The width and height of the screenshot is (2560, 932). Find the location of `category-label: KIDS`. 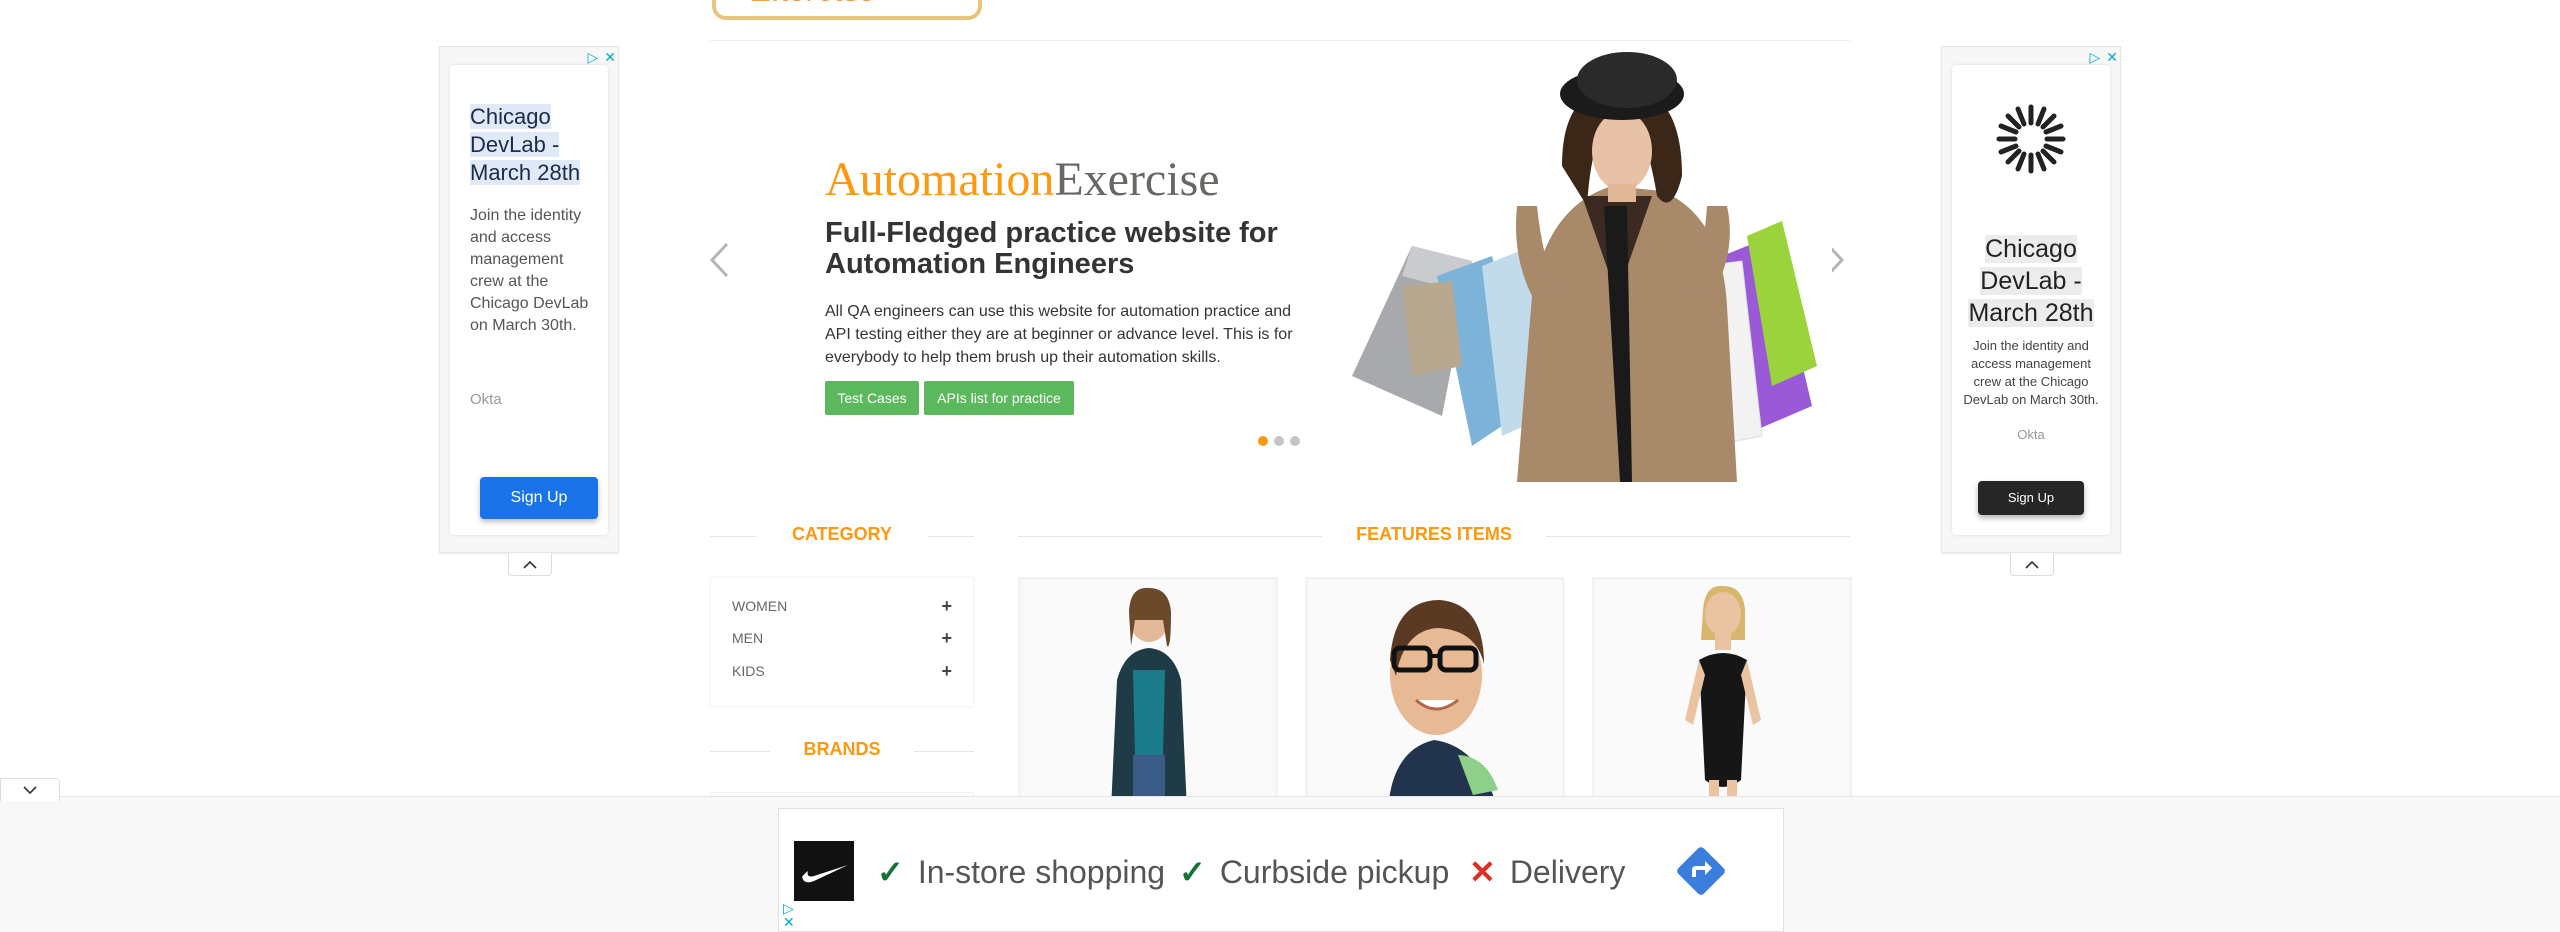

category-label: KIDS is located at coordinates (748, 671).